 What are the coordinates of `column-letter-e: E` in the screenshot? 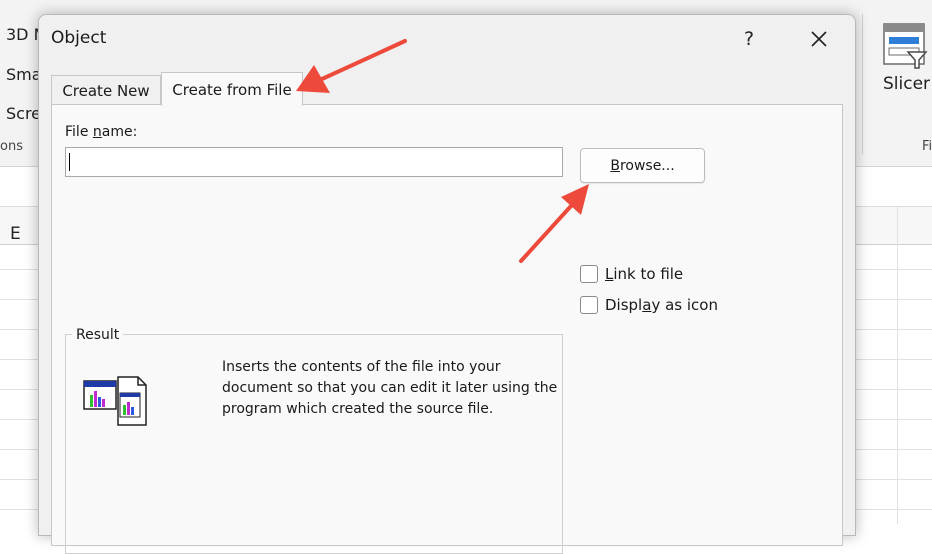 It's located at (15, 234).